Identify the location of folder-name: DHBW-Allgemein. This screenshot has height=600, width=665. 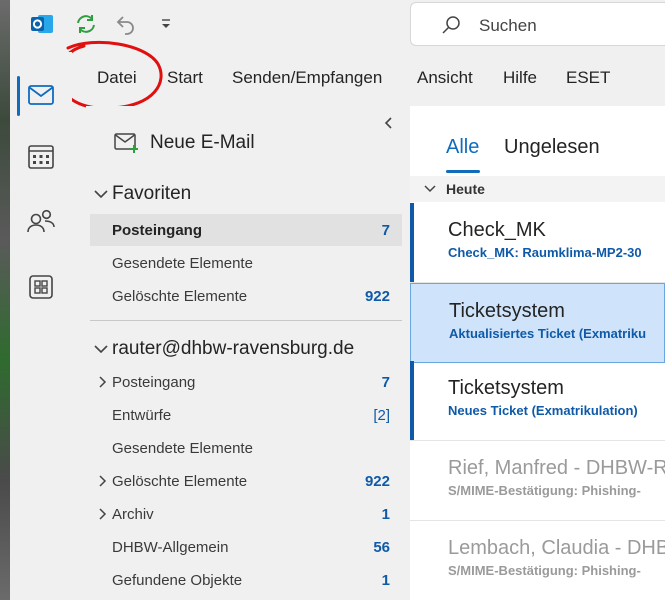
(170, 547).